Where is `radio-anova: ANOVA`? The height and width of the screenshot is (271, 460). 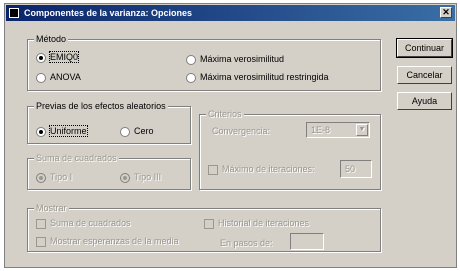
radio-anova: ANOVA is located at coordinates (58, 77).